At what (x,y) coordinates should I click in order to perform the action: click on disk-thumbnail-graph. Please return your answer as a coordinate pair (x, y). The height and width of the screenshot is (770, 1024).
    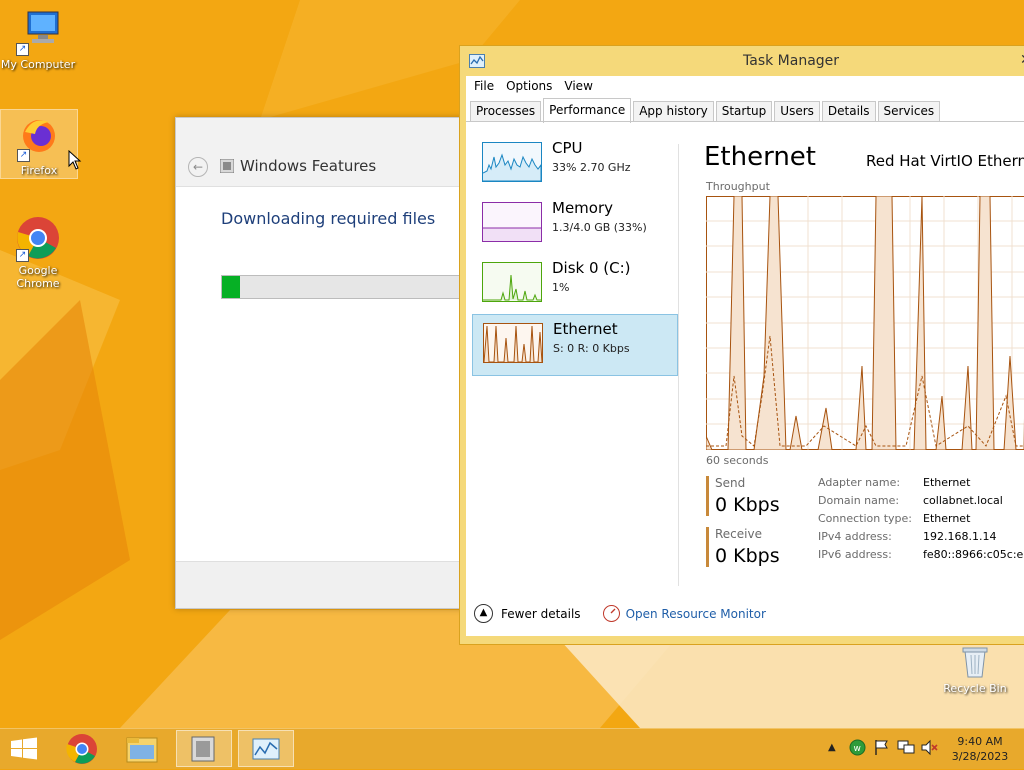
    Looking at the image, I should click on (512, 282).